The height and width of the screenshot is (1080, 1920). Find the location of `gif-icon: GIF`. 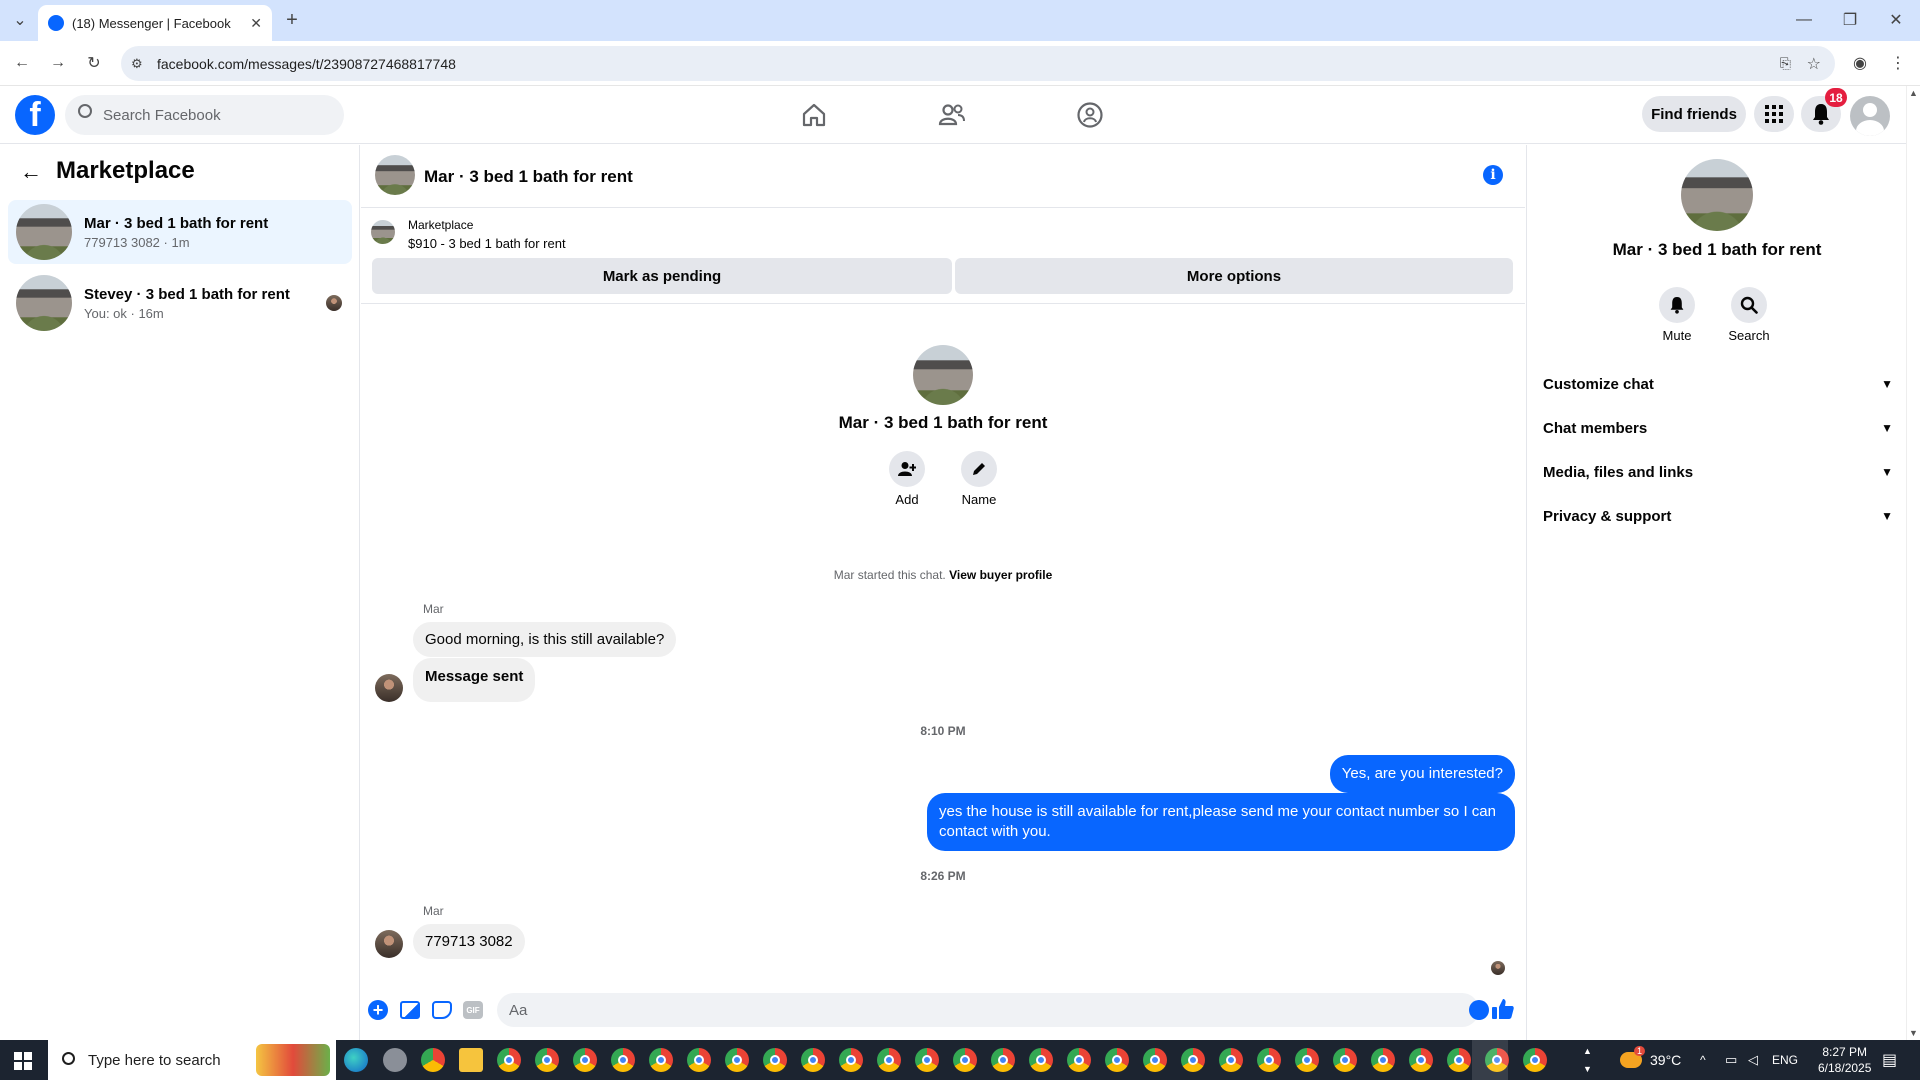

gif-icon: GIF is located at coordinates (473, 1010).